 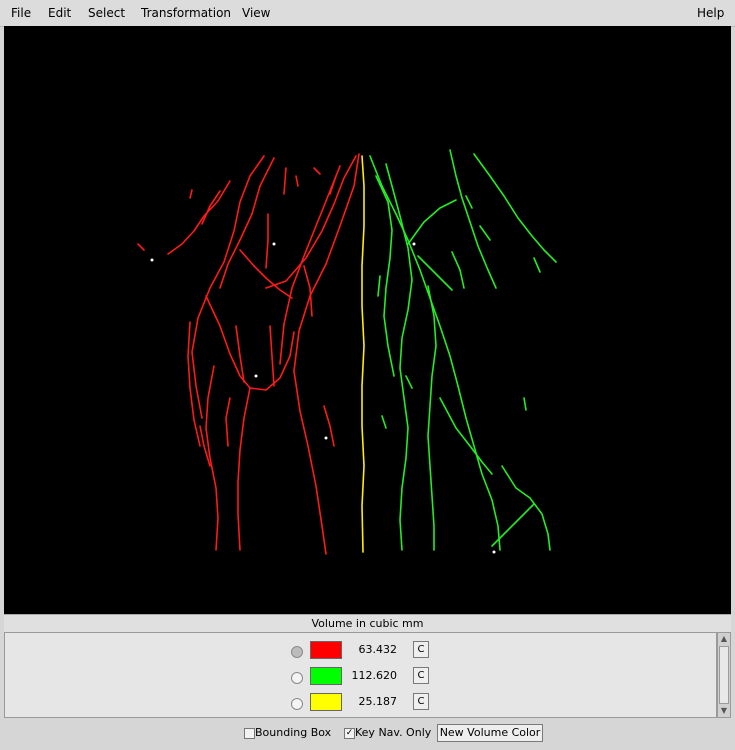 What do you see at coordinates (393, 732) in the screenshot?
I see `key-nav-label: Key Nav. Only` at bounding box center [393, 732].